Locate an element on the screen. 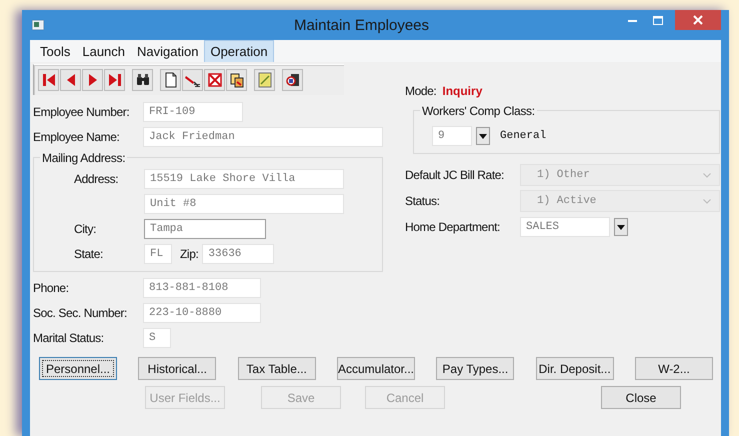  employee-number-field: FRI-109 is located at coordinates (193, 112).